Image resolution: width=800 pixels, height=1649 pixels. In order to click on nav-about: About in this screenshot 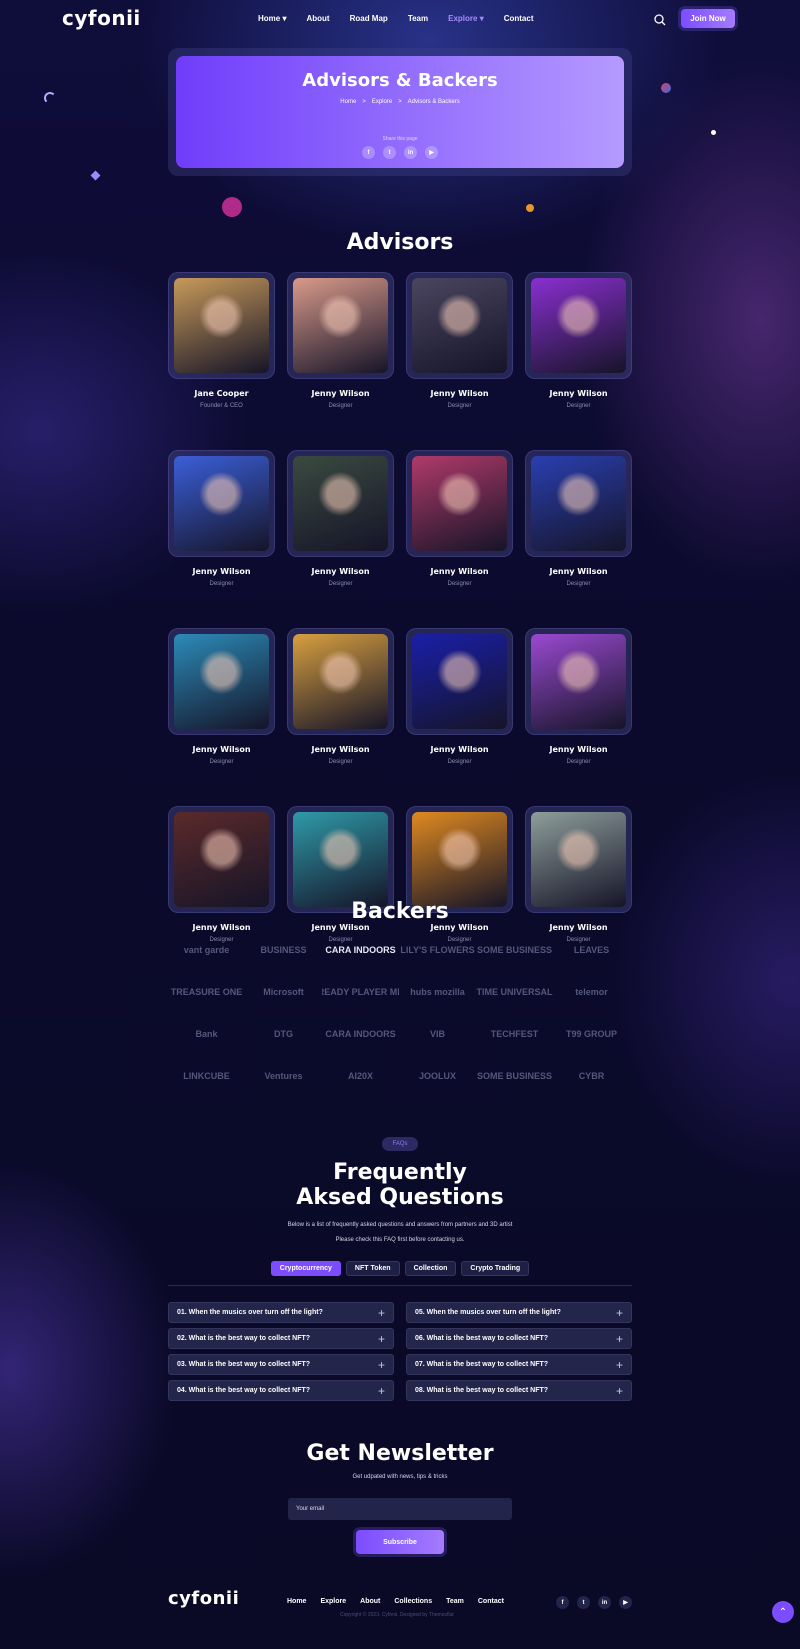, I will do `click(317, 18)`.